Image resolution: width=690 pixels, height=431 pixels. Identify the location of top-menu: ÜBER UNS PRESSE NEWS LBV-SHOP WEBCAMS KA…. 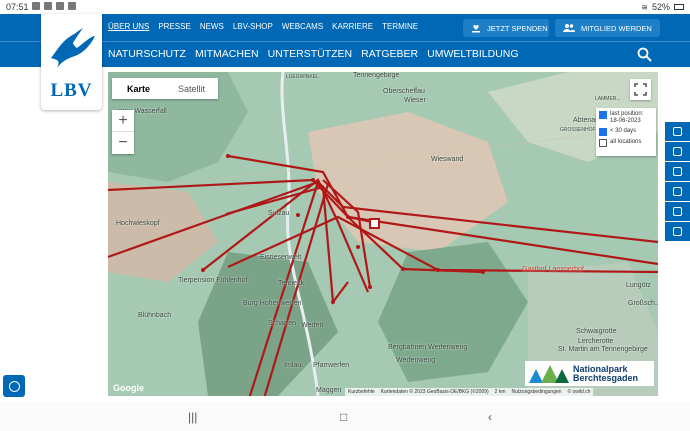
(263, 26).